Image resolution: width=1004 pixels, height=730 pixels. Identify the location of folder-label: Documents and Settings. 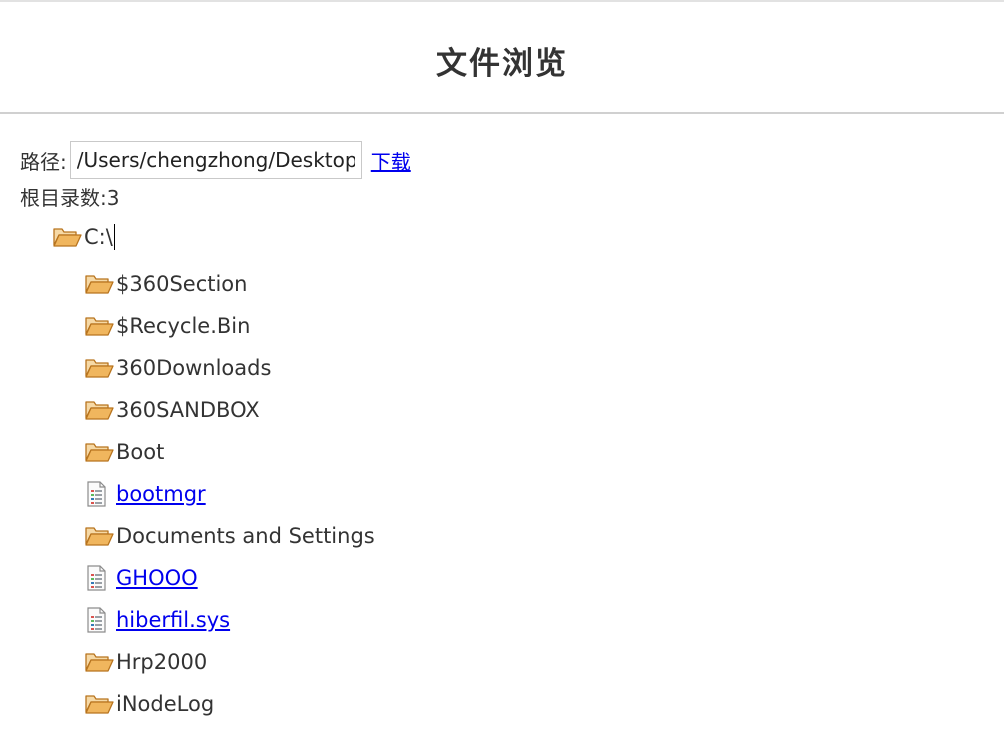
(245, 536).